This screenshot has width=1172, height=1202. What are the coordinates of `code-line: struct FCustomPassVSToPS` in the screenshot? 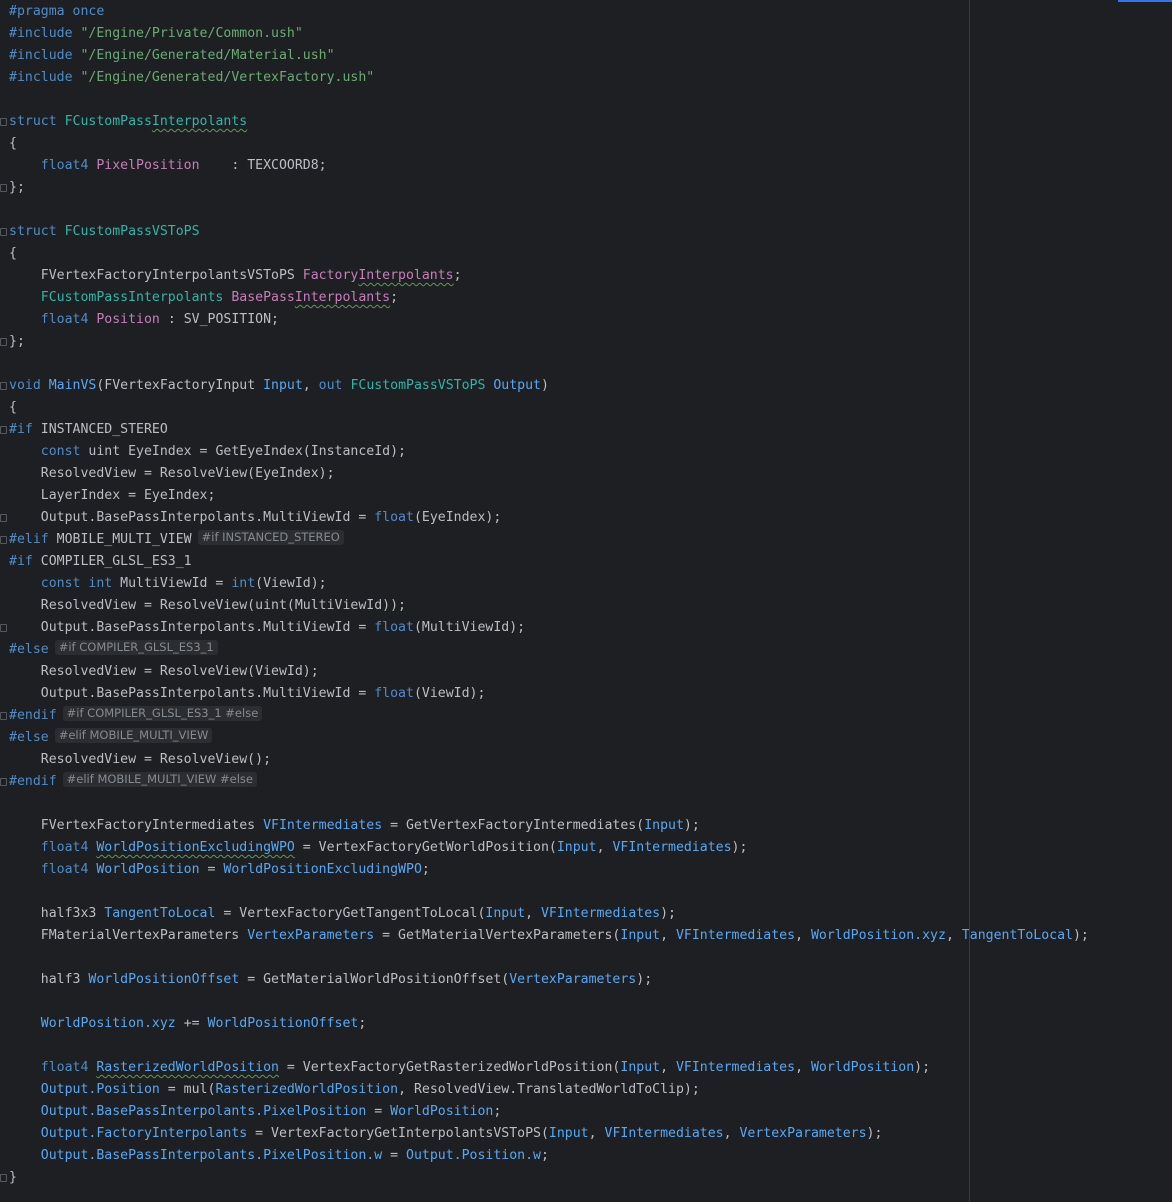 It's located at (549, 232).